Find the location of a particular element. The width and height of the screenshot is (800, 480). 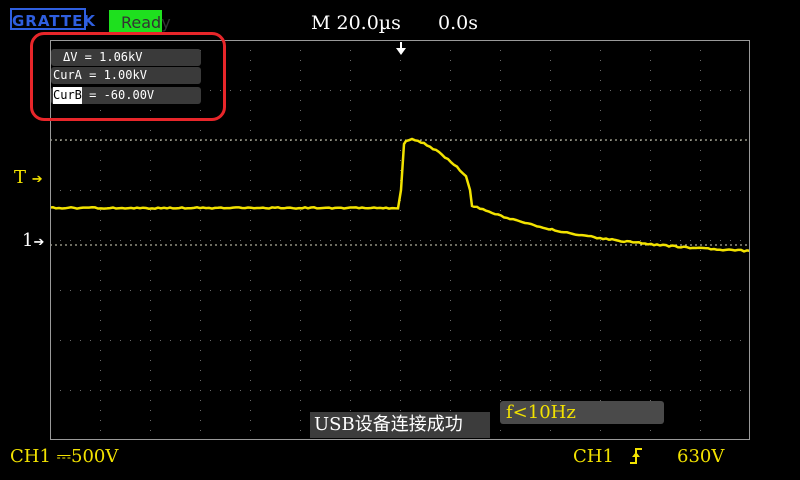

trigger-source: CH1 is located at coordinates (593, 456).